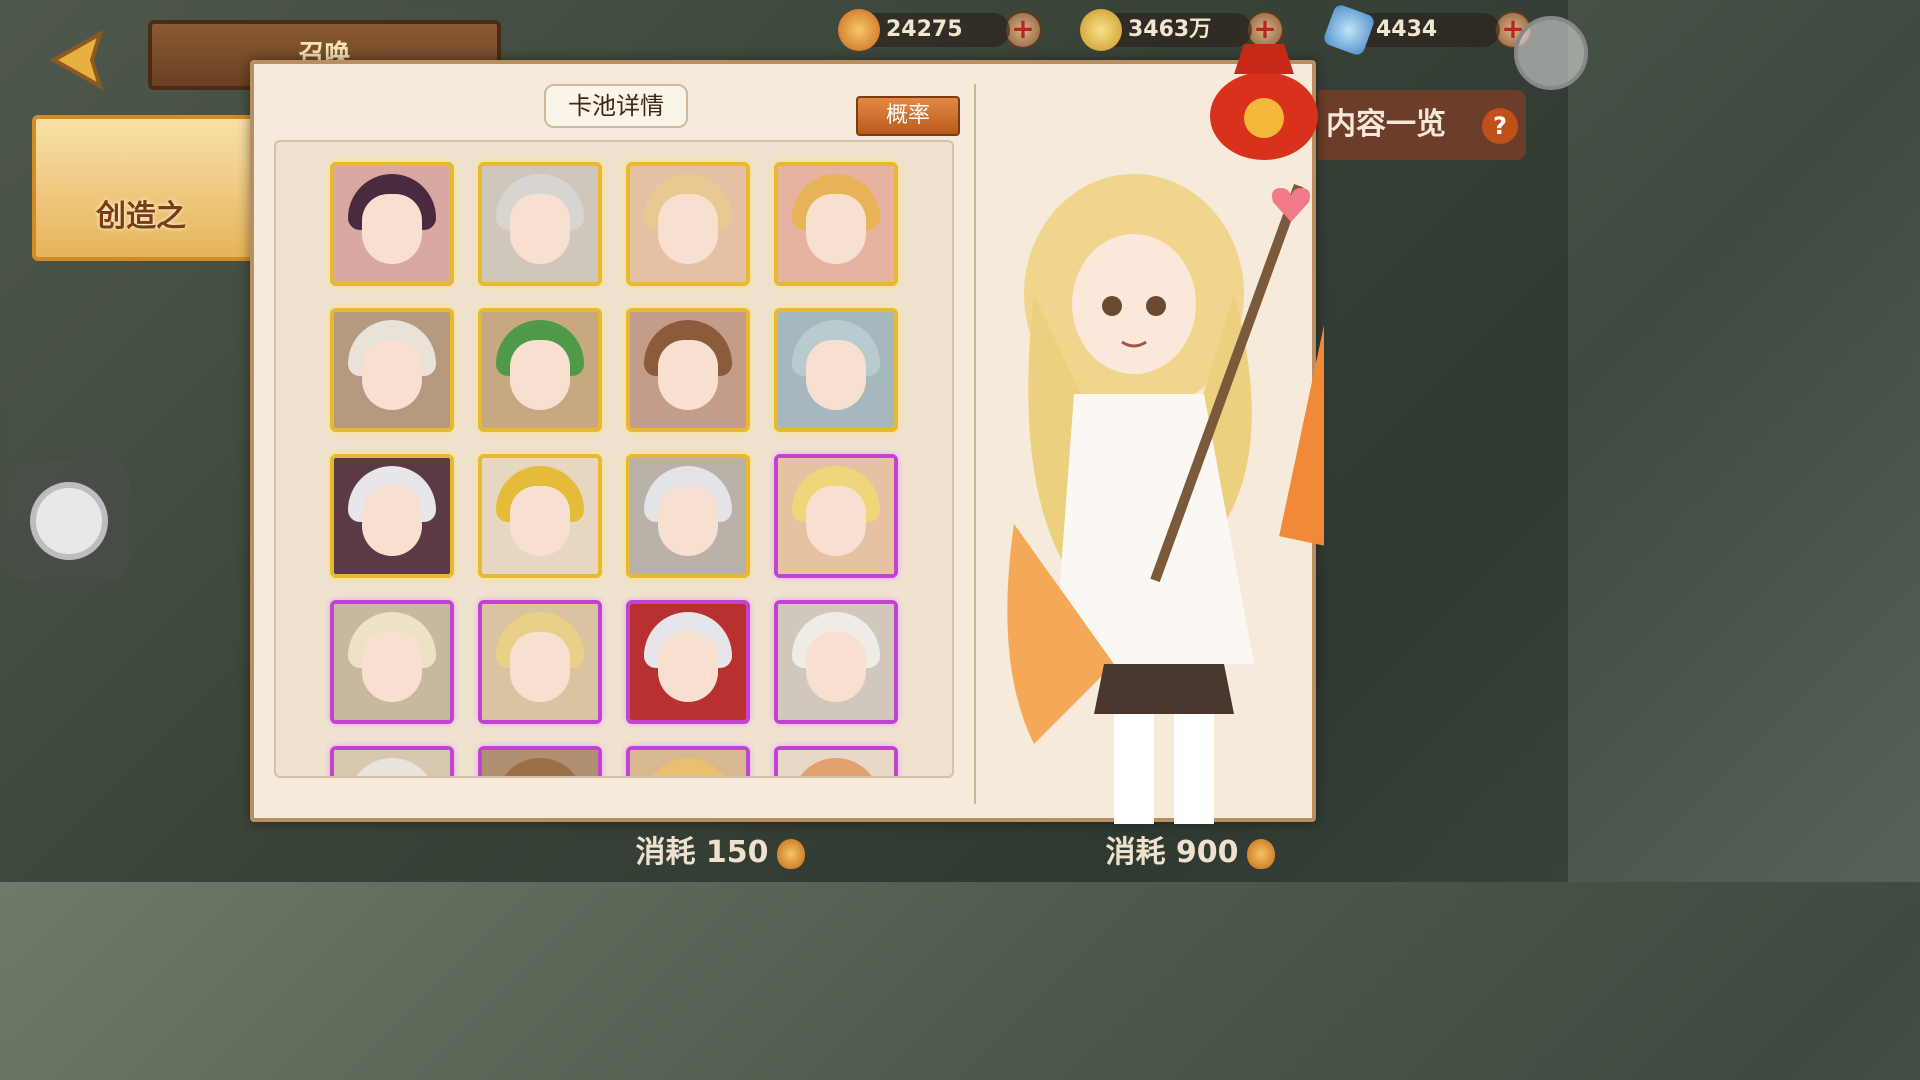 Image resolution: width=1920 pixels, height=1080 pixels. What do you see at coordinates (1551, 53) in the screenshot?
I see `menu-circle-button` at bounding box center [1551, 53].